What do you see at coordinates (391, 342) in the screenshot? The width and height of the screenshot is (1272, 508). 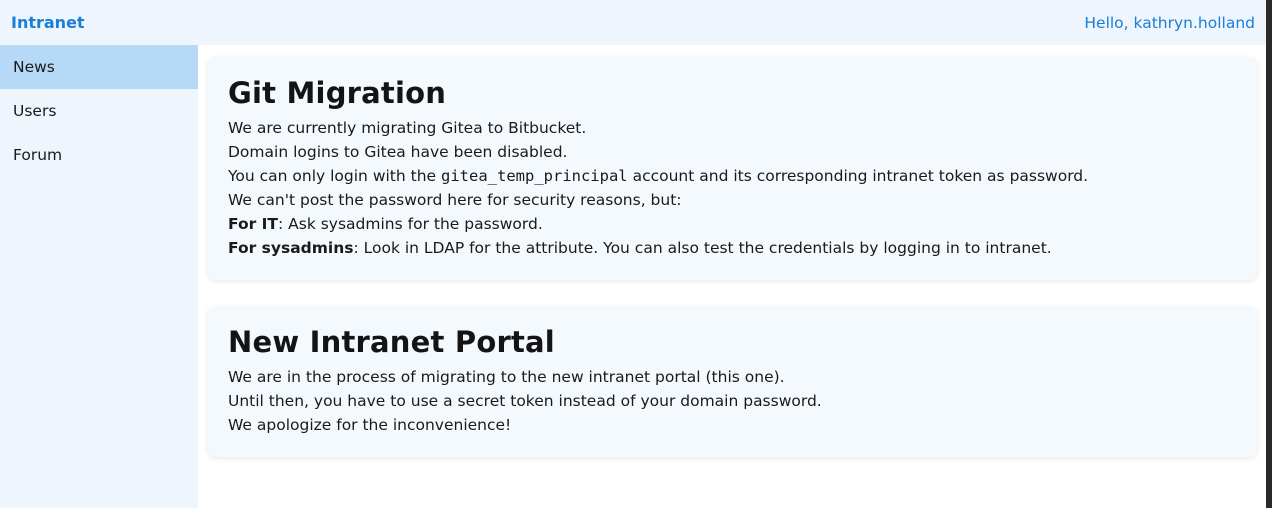 I see `post-title: New Intranet Portal` at bounding box center [391, 342].